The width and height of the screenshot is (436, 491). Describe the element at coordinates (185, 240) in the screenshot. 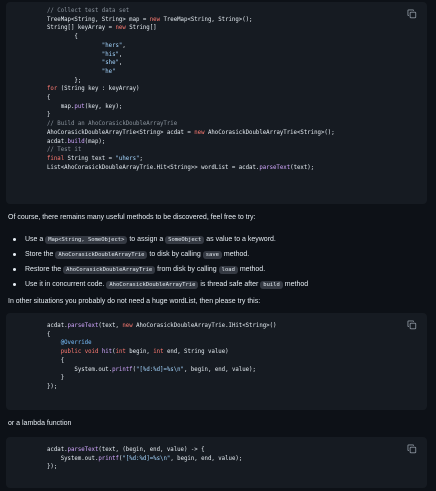

I see `inline-code: SomeObject` at that location.